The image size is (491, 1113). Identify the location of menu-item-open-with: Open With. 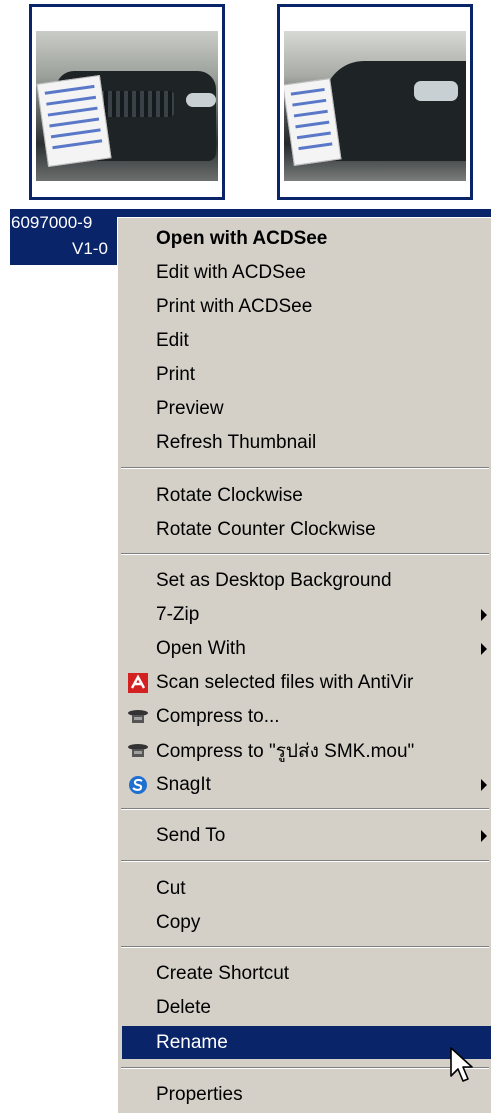
(306, 648).